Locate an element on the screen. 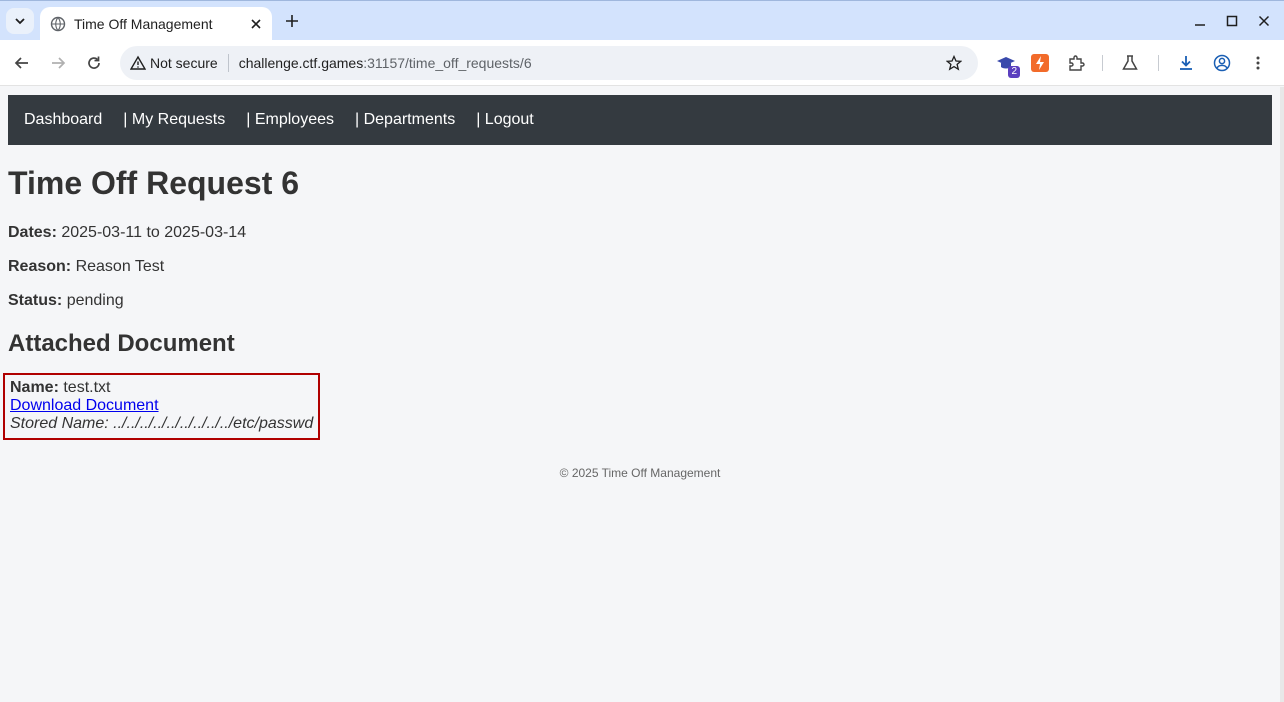 The image size is (1284, 702). arrow-right-icon is located at coordinates (59, 63).